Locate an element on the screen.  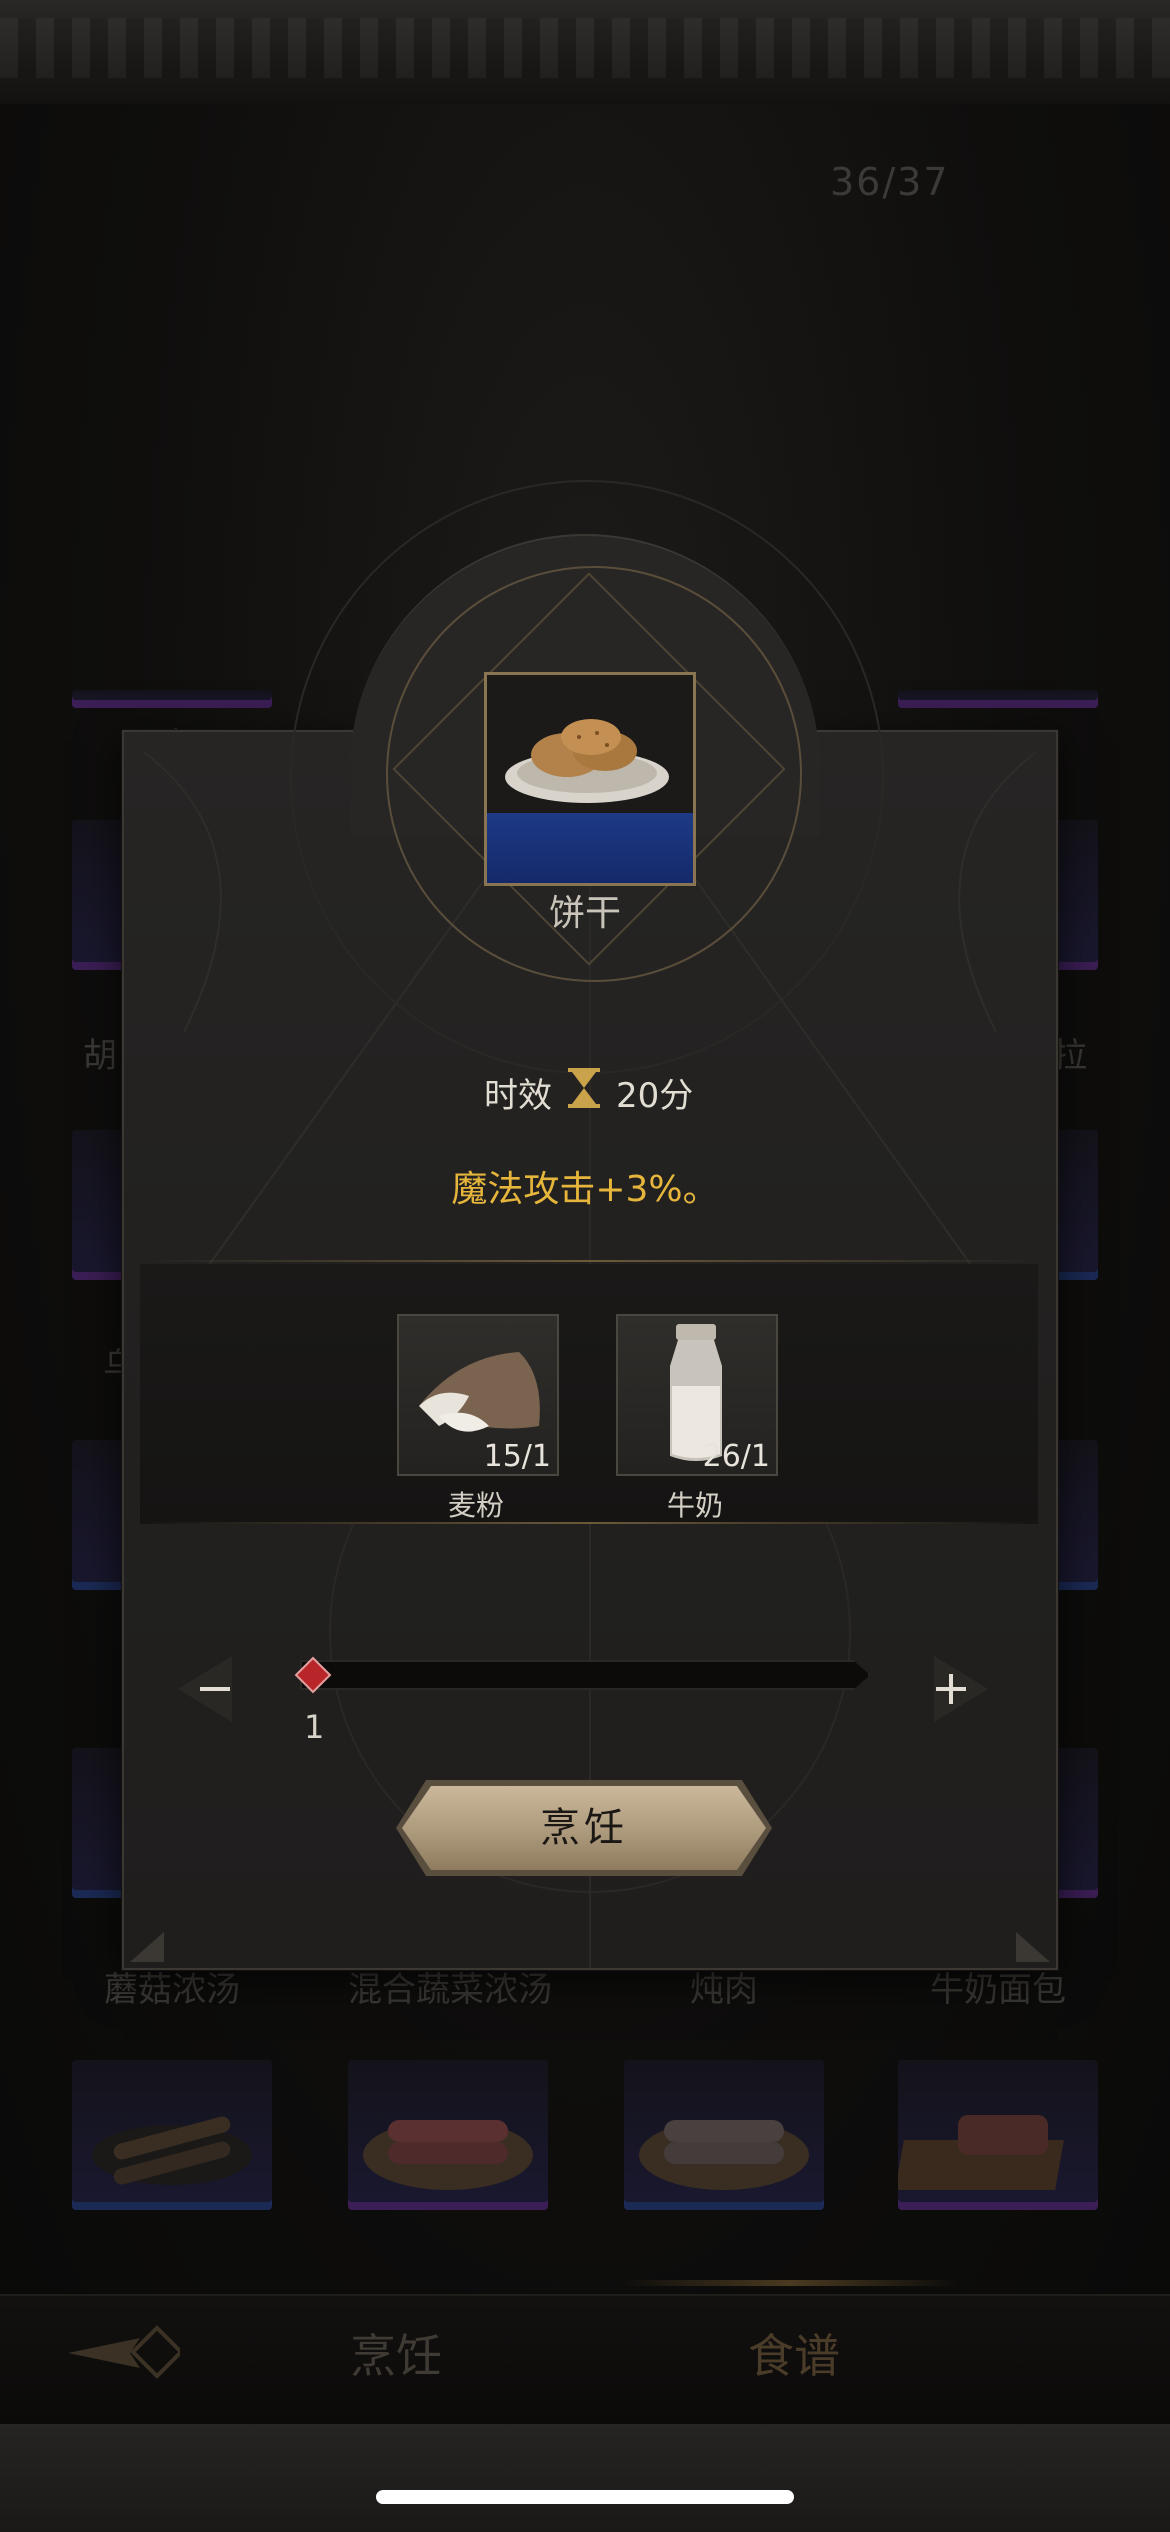
grid-item-ribs is located at coordinates (996, 2135).